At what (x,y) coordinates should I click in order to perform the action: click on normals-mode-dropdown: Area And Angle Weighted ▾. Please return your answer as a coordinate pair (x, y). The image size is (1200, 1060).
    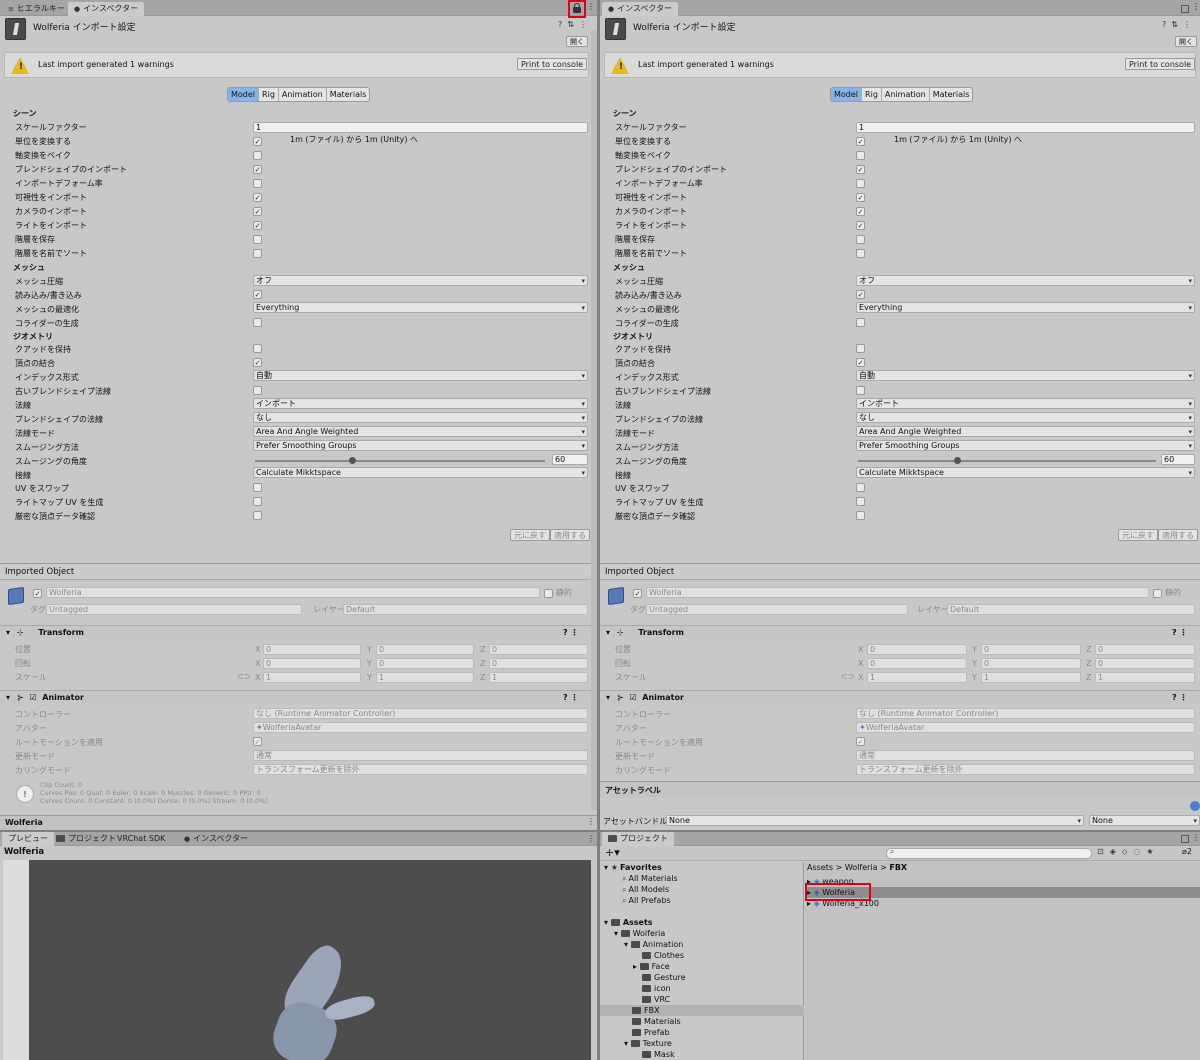
    Looking at the image, I should click on (1025, 431).